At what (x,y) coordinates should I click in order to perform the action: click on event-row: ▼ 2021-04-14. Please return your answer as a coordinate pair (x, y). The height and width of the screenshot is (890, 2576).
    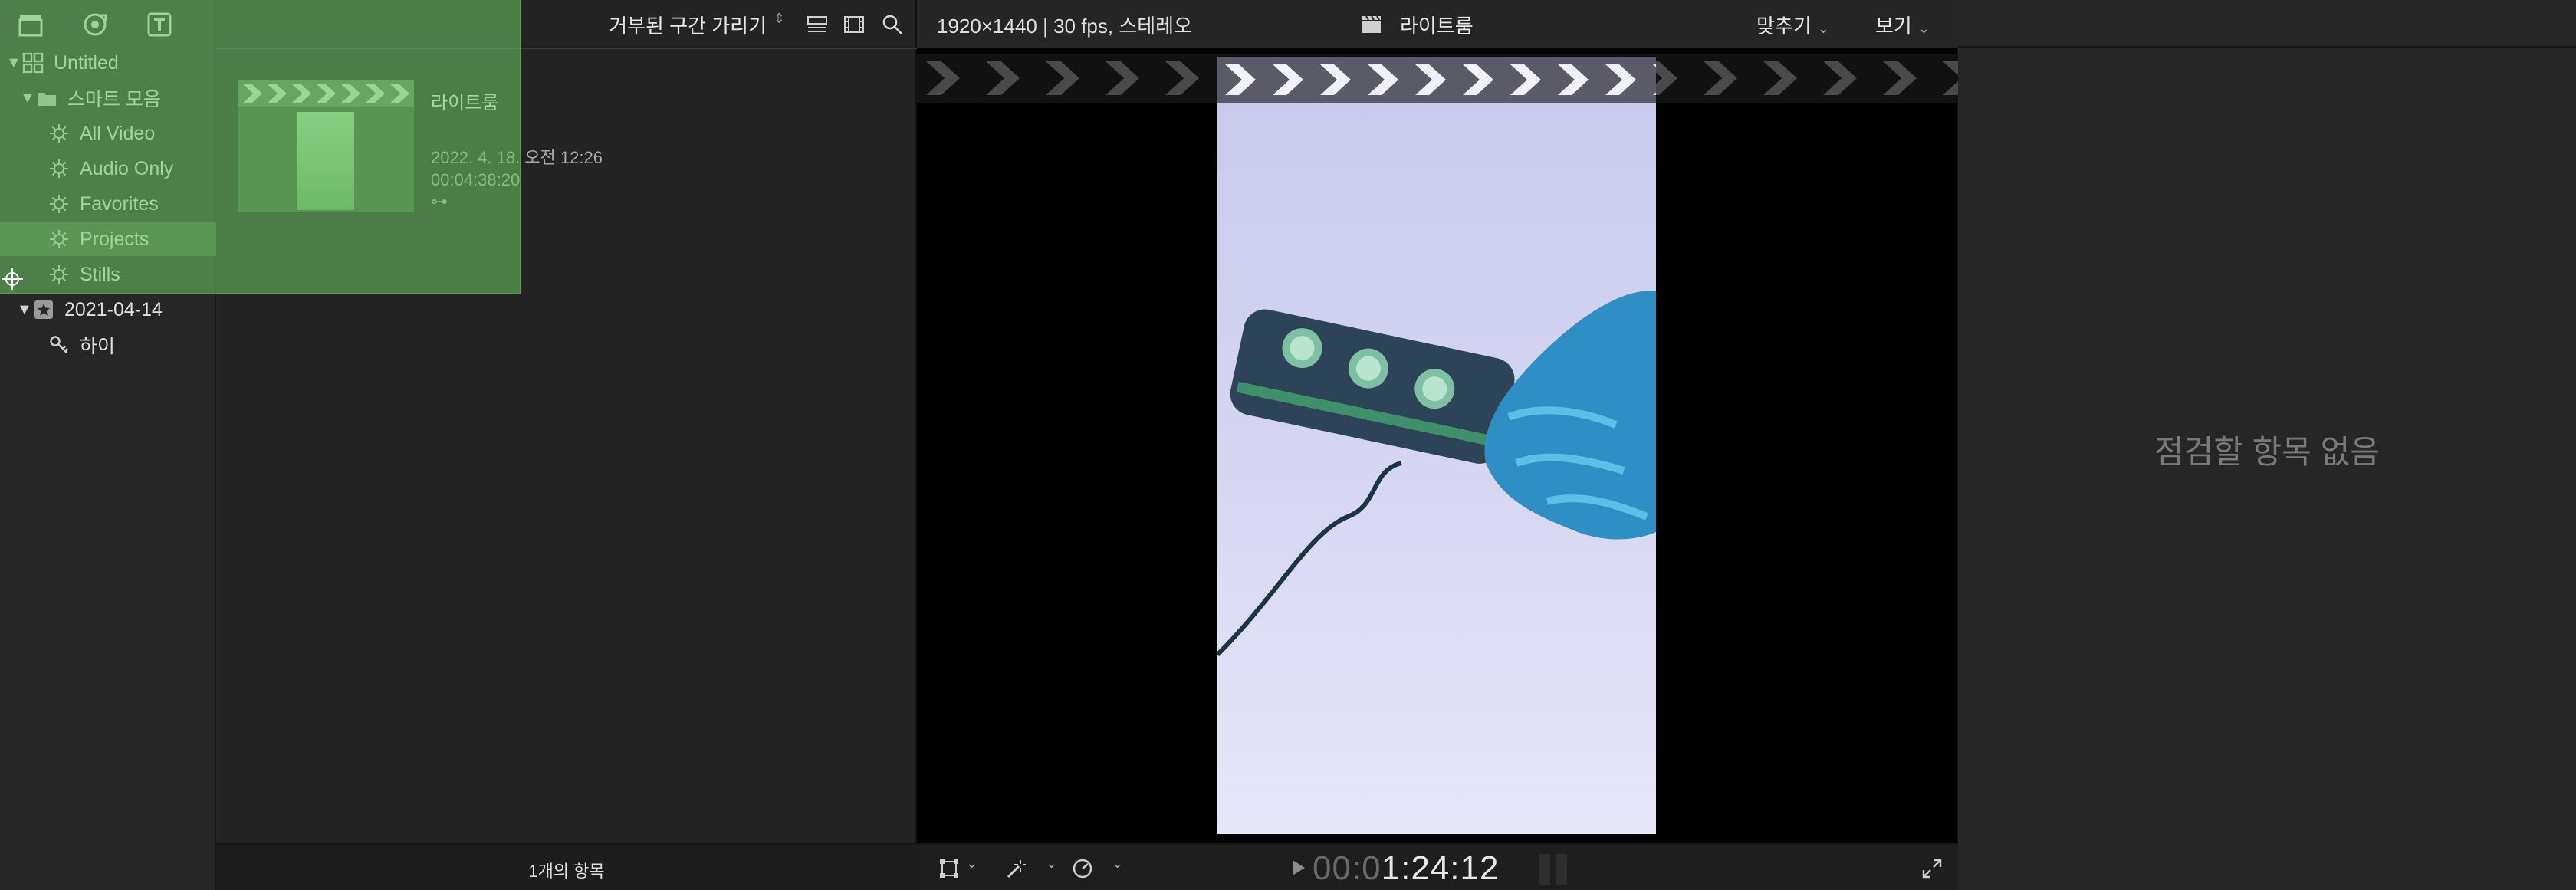
    Looking at the image, I should click on (108, 310).